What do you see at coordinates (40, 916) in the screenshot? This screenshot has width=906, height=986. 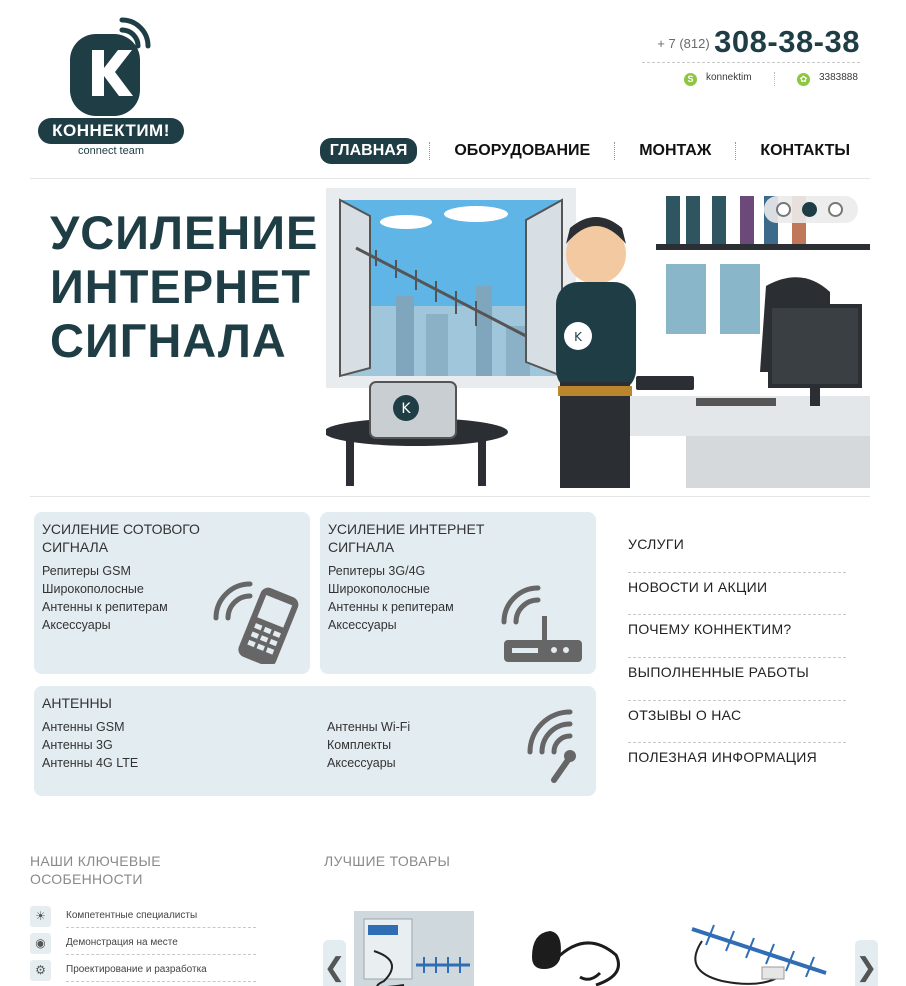 I see `lightbulb-icon: ☀` at bounding box center [40, 916].